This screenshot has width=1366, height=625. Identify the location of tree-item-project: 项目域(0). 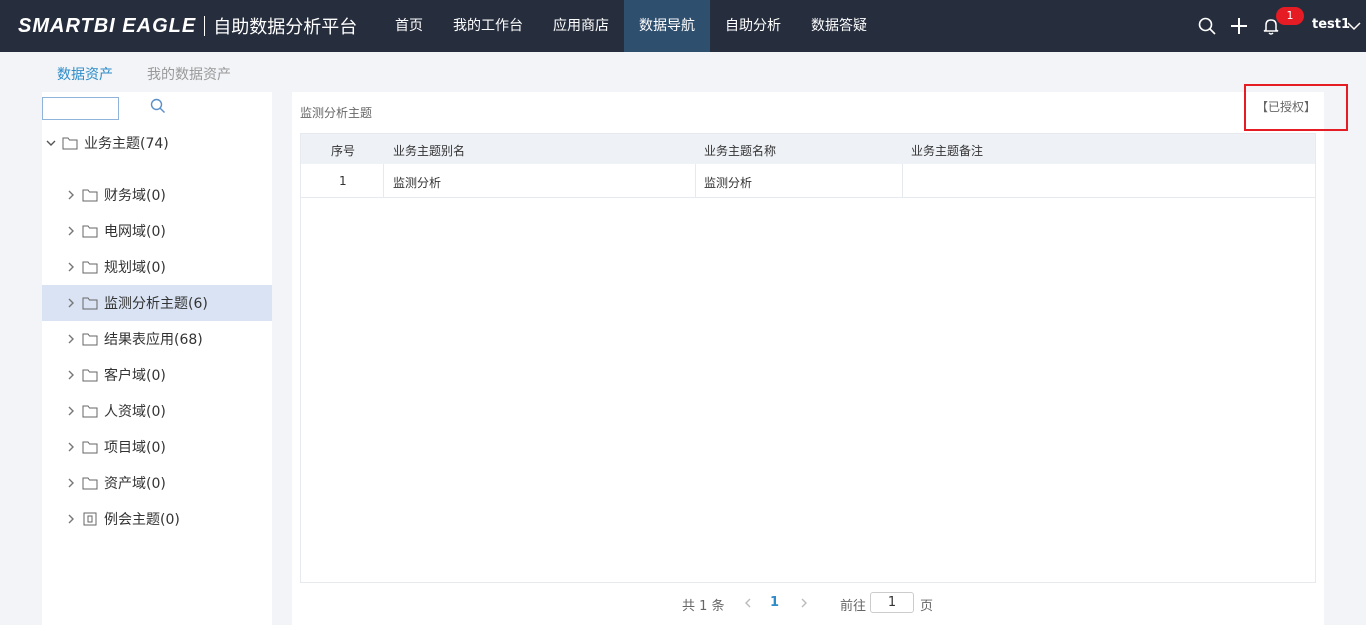
(157, 447).